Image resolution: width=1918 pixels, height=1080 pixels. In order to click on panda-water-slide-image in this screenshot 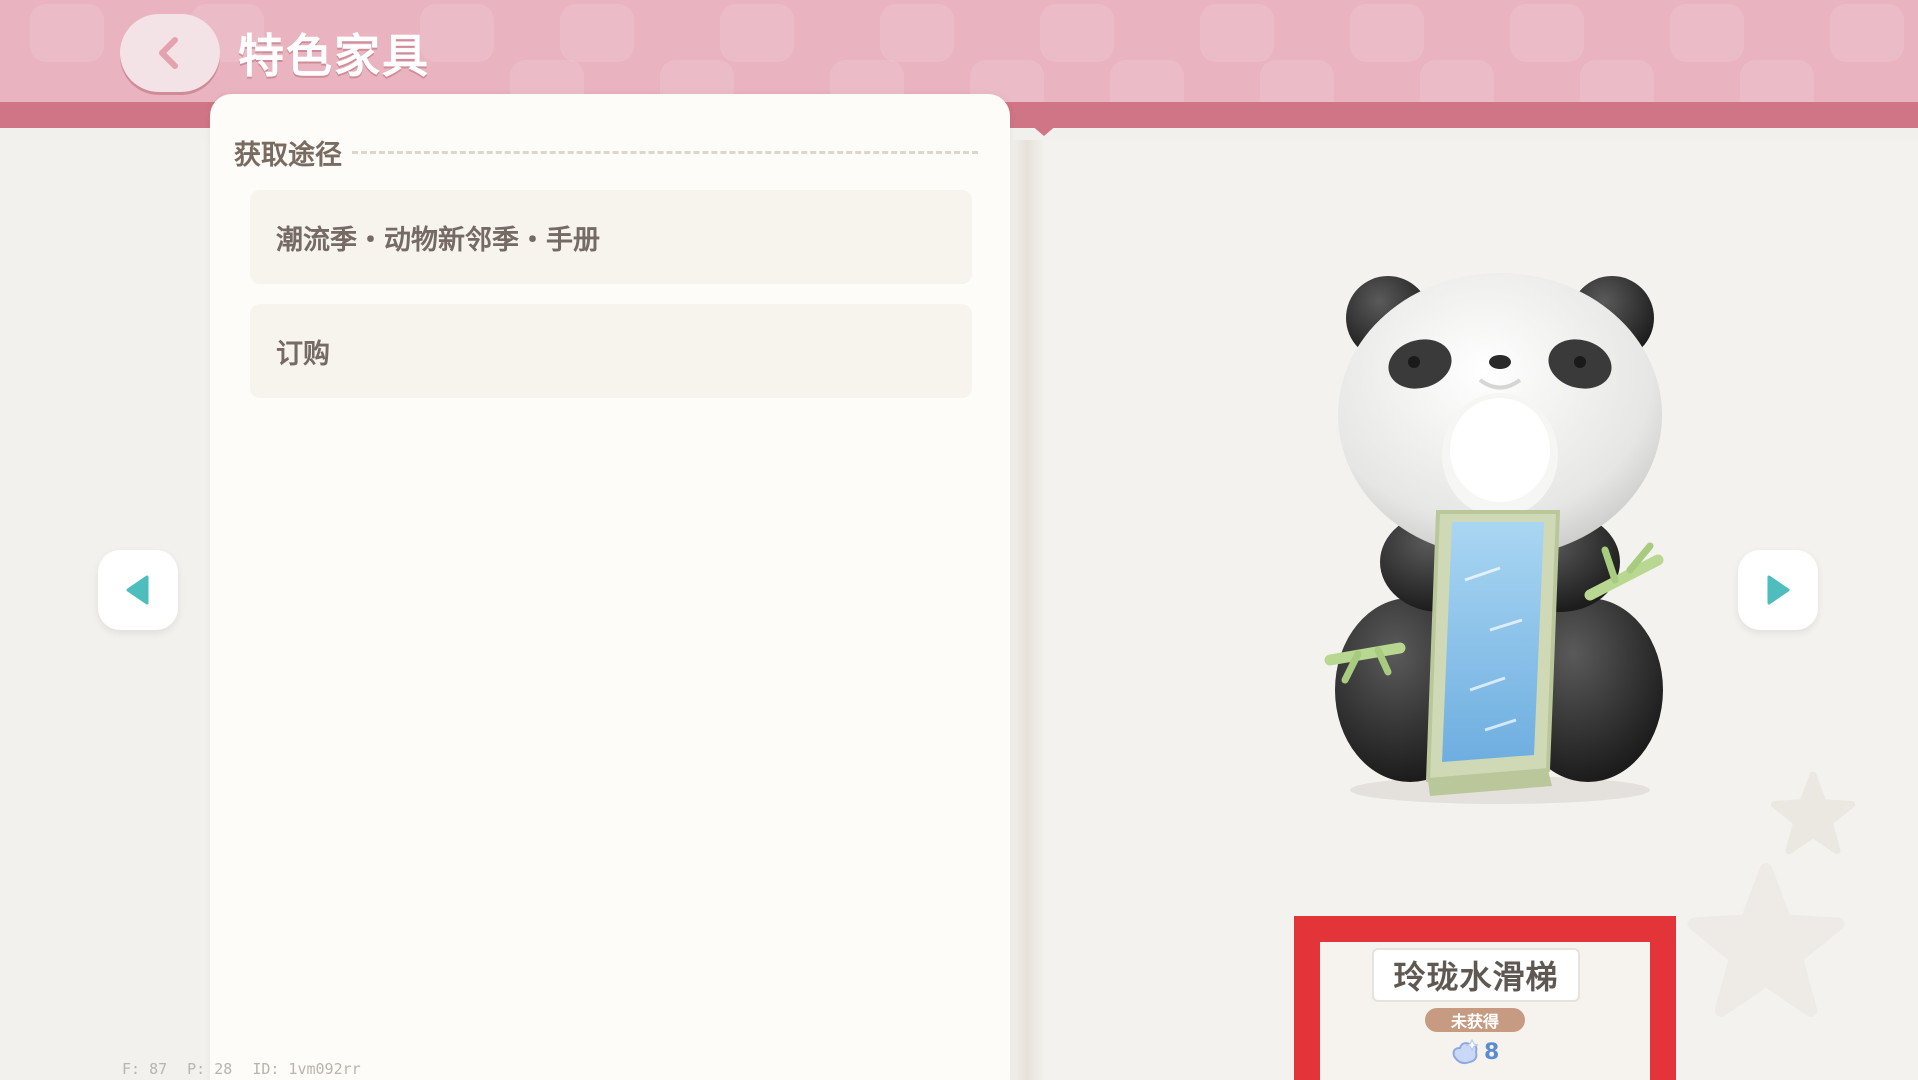, I will do `click(1494, 538)`.